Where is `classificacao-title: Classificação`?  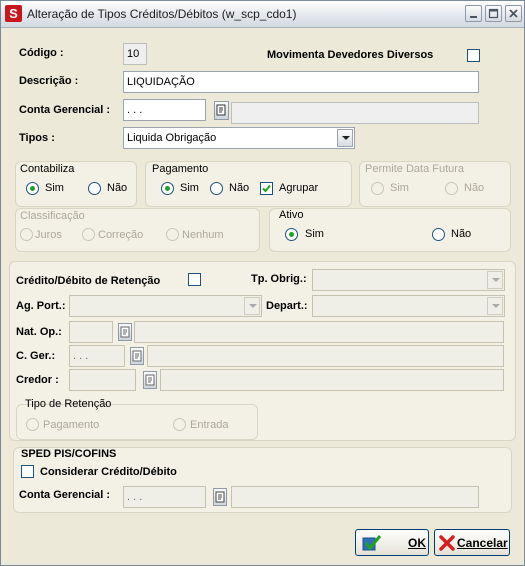
classificacao-title: Classificação is located at coordinates (52, 216).